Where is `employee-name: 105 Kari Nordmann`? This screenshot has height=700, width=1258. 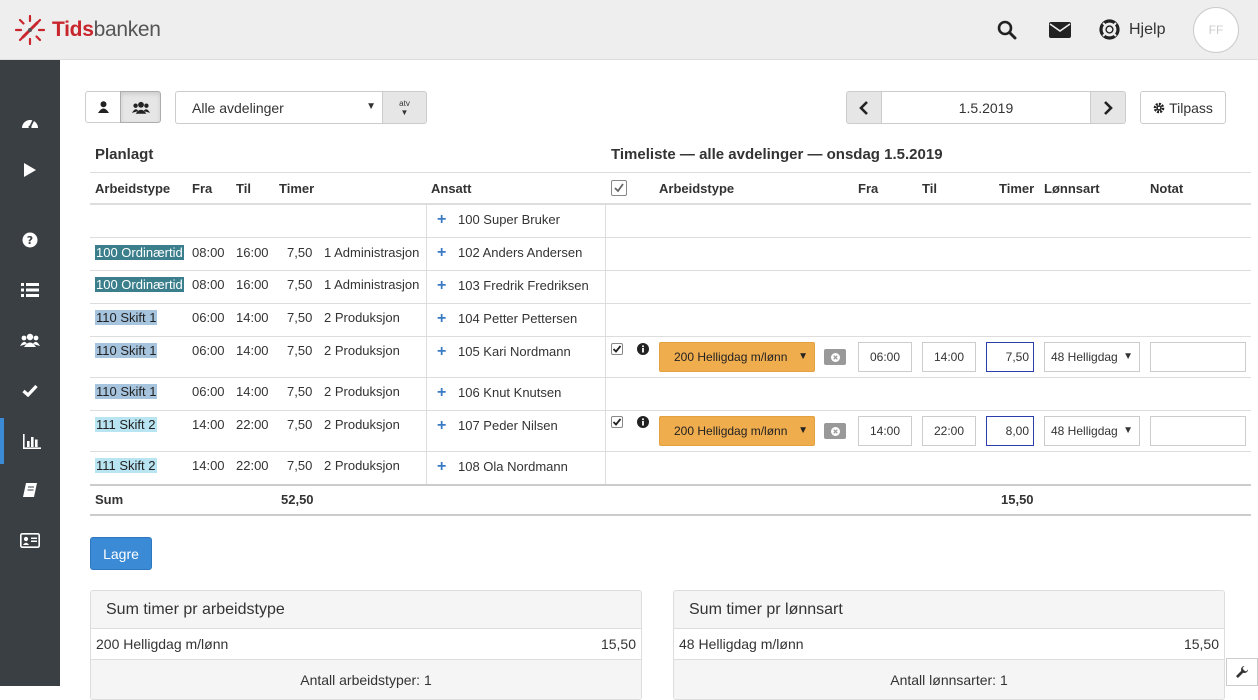
employee-name: 105 Kari Nordmann is located at coordinates (514, 351).